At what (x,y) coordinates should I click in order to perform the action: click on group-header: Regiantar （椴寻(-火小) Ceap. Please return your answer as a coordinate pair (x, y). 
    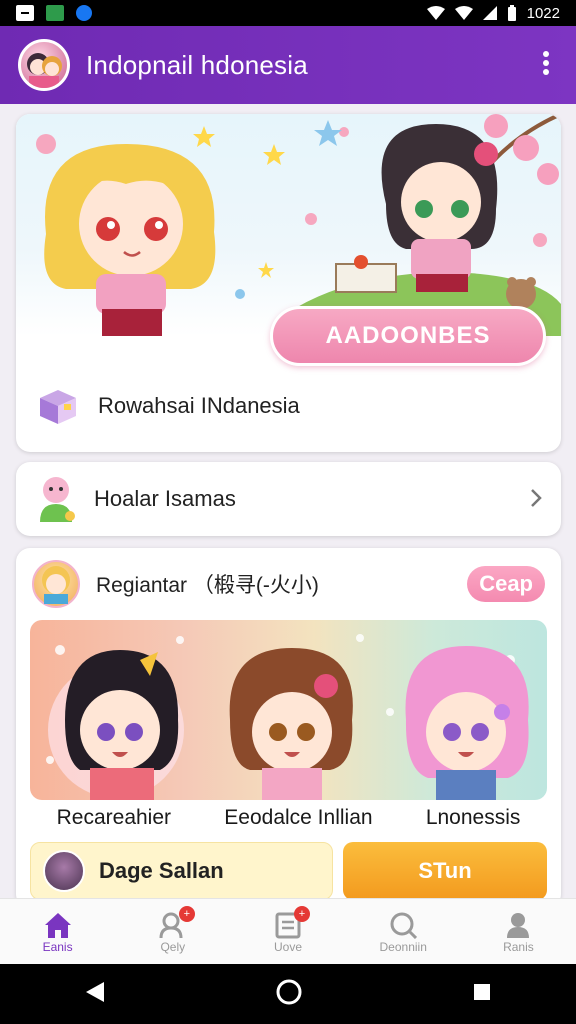
    Looking at the image, I should click on (288, 584).